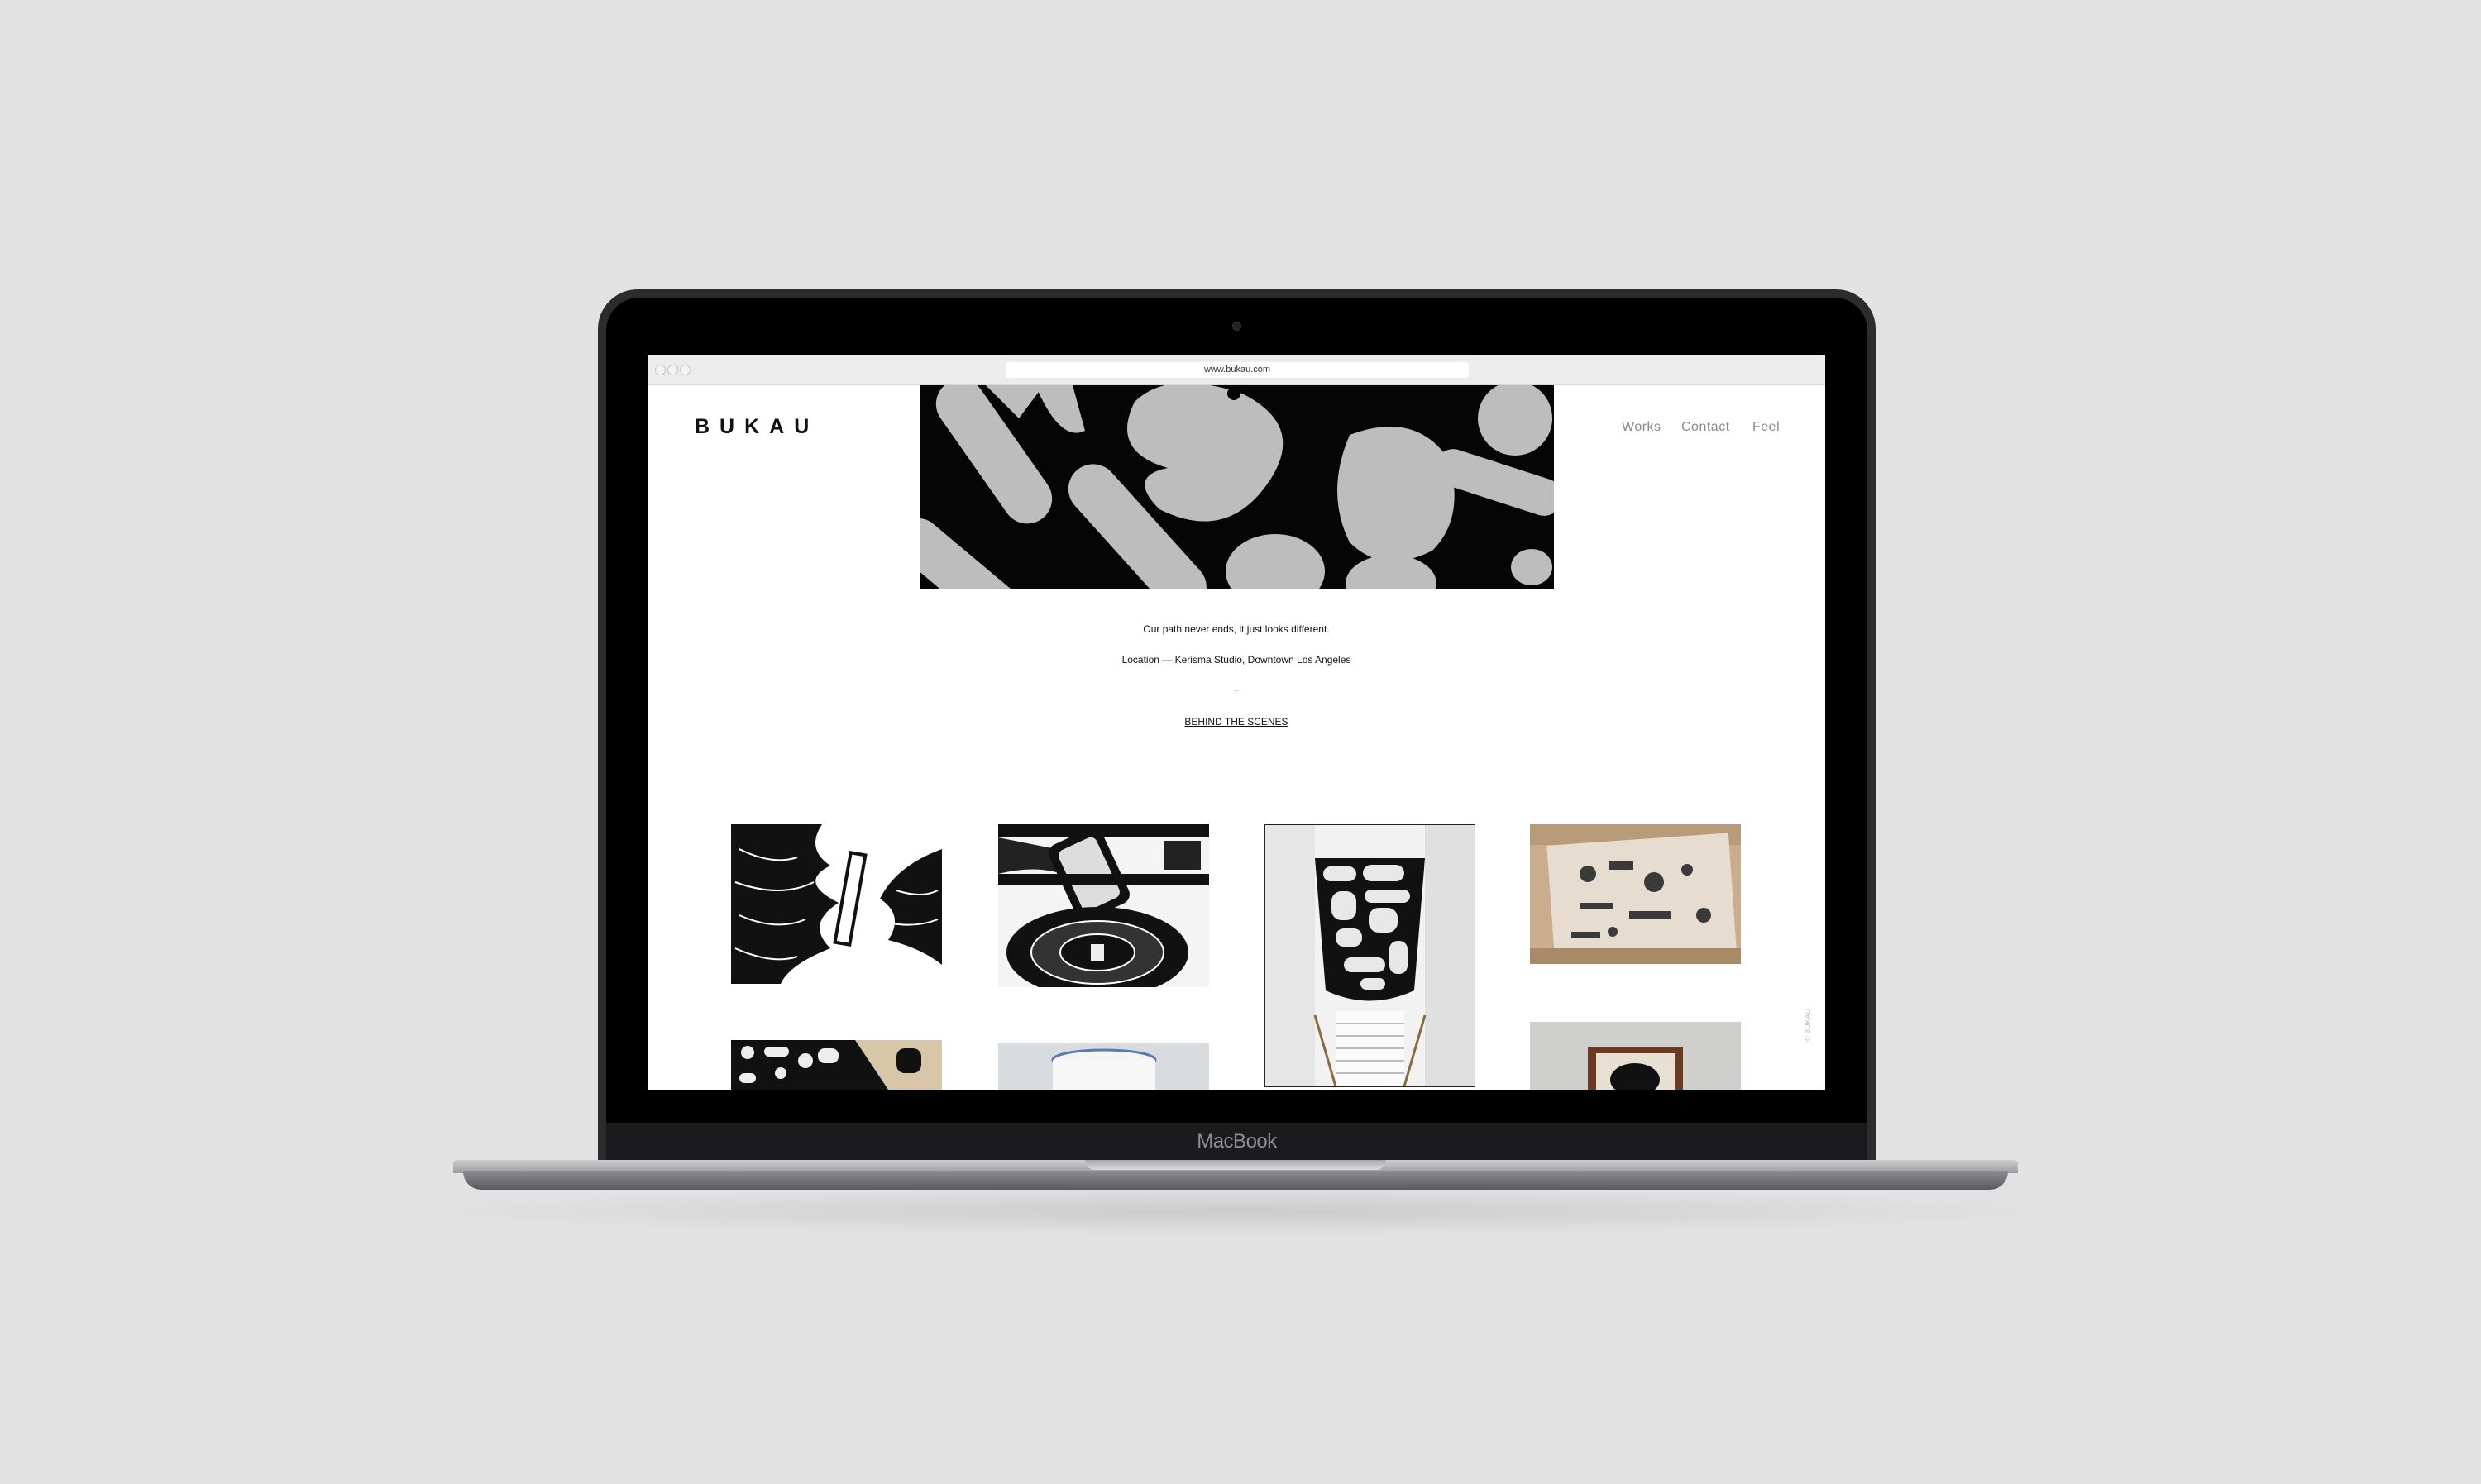  What do you see at coordinates (672, 370) in the screenshot?
I see `minimize-window-icon` at bounding box center [672, 370].